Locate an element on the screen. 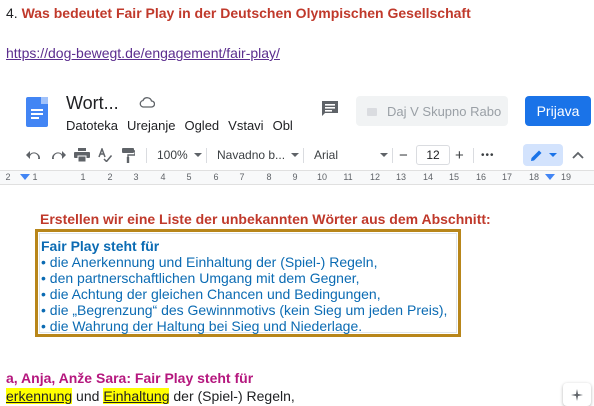 The width and height of the screenshot is (594, 406). font-size-input: 12 is located at coordinates (433, 155).